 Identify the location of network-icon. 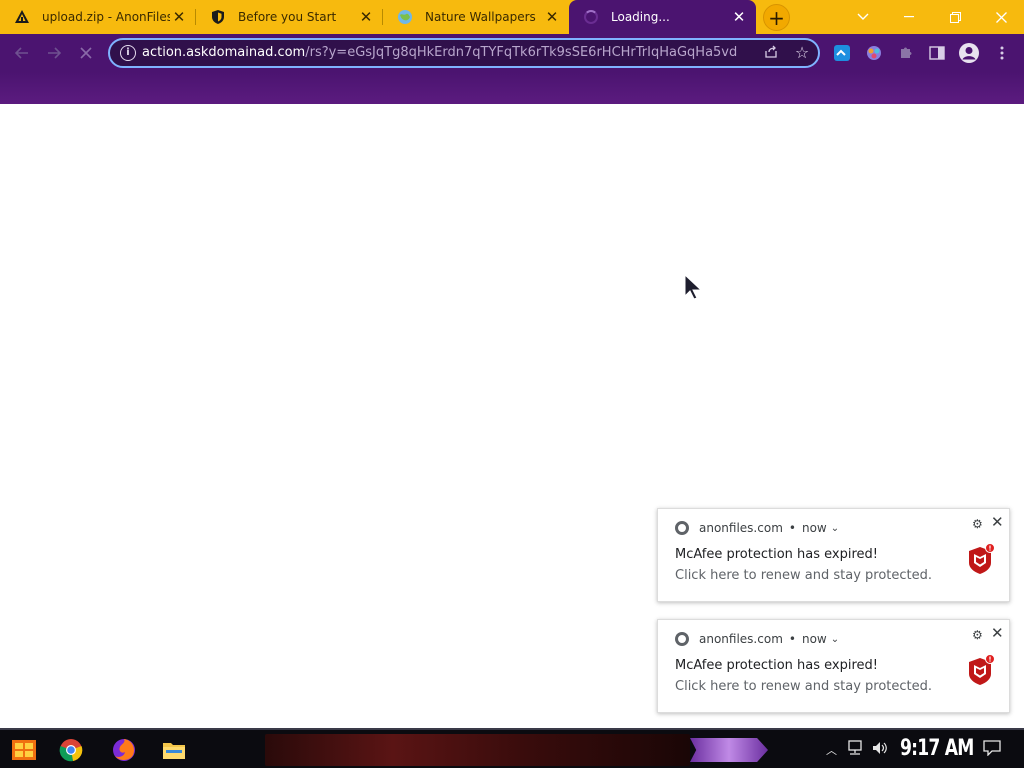
(855, 750).